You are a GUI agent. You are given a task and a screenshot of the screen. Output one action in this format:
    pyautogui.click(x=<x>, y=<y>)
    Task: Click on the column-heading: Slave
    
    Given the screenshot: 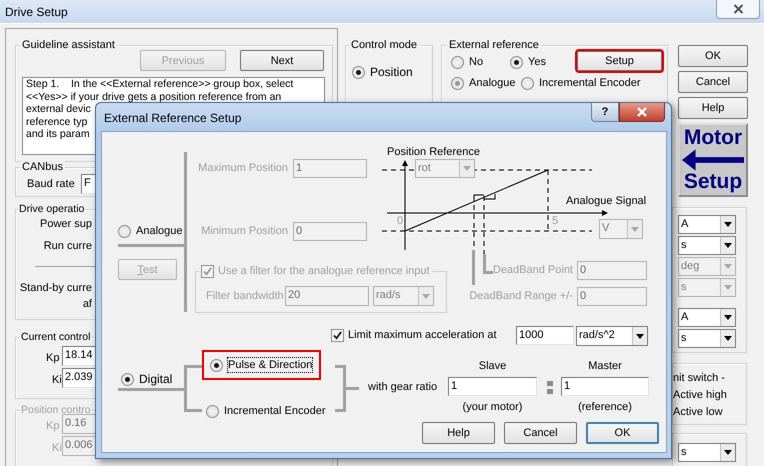 What is the action you would take?
    pyautogui.click(x=492, y=366)
    